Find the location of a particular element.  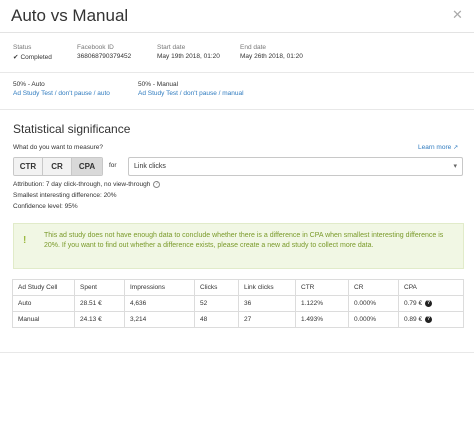

status-text: Completed is located at coordinates (36, 57).